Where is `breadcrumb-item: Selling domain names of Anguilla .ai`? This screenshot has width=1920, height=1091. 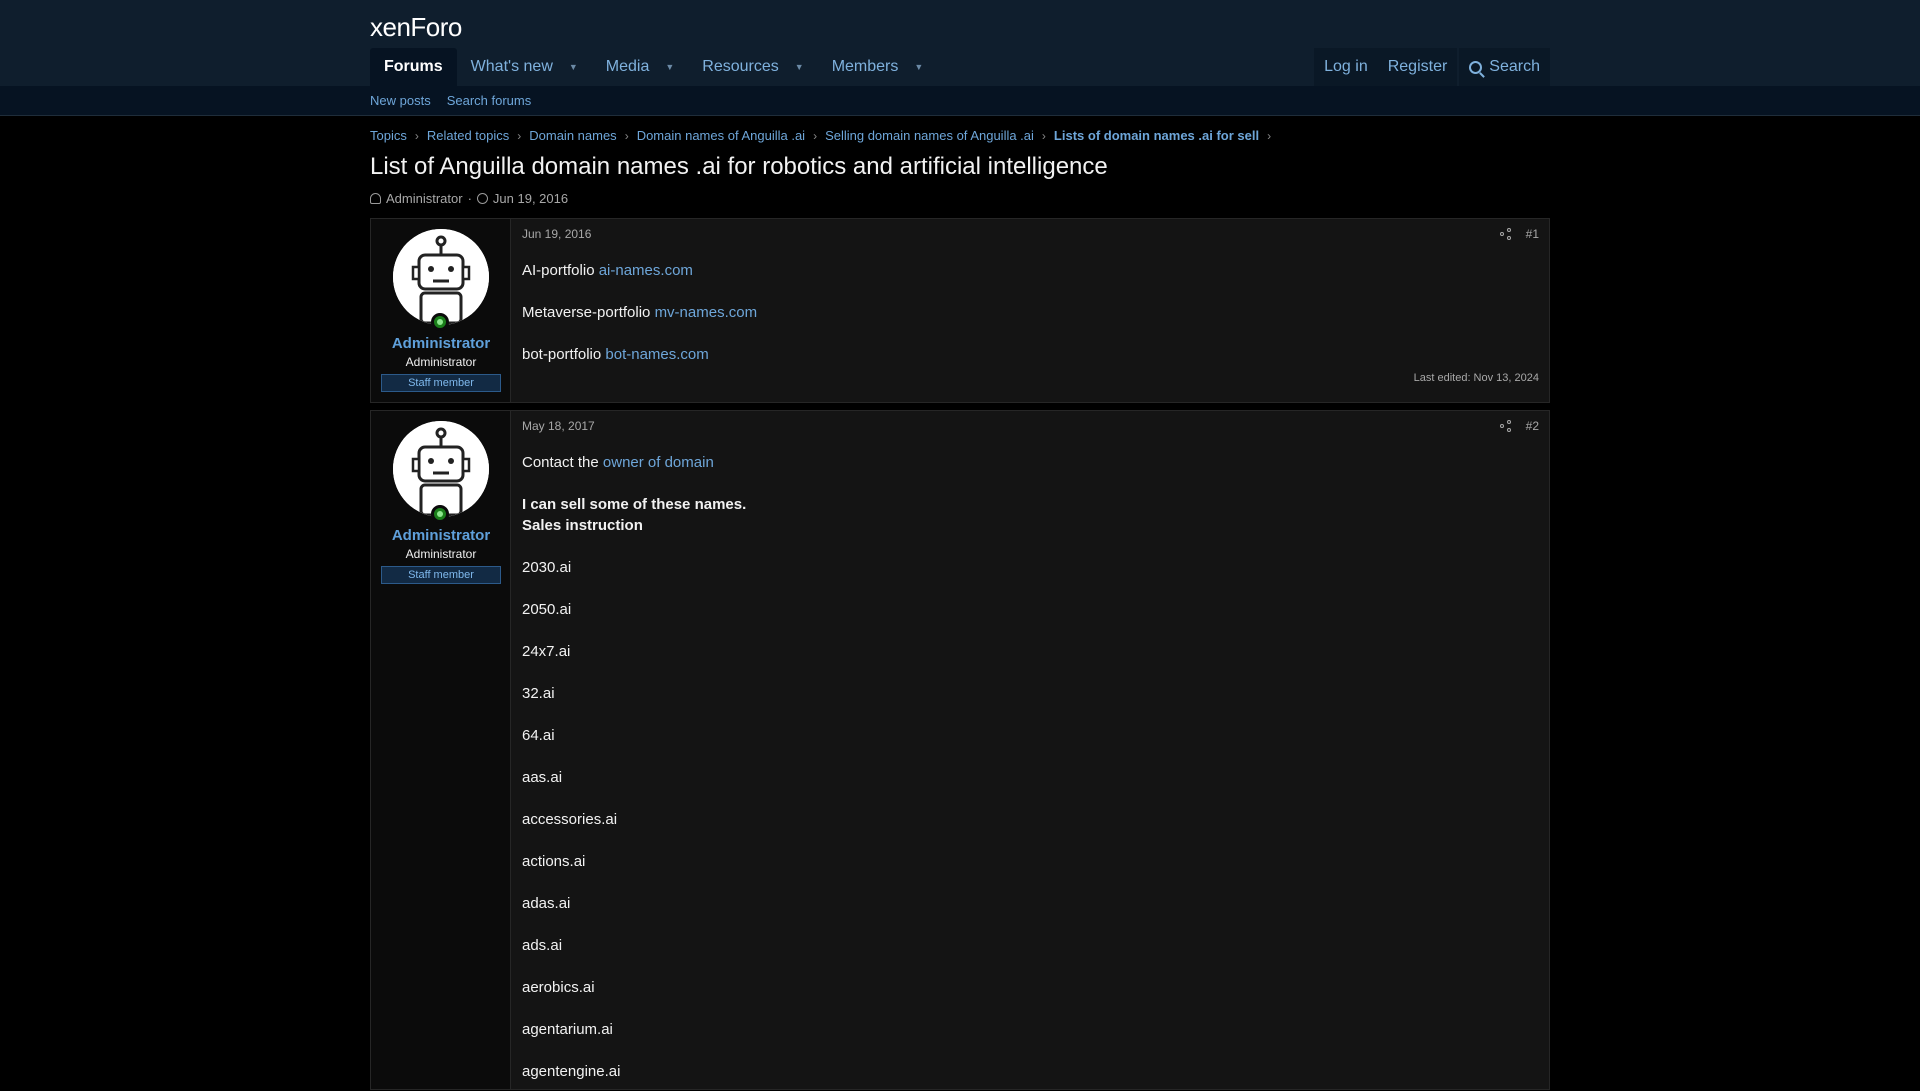 breadcrumb-item: Selling domain names of Anguilla .ai is located at coordinates (929, 135).